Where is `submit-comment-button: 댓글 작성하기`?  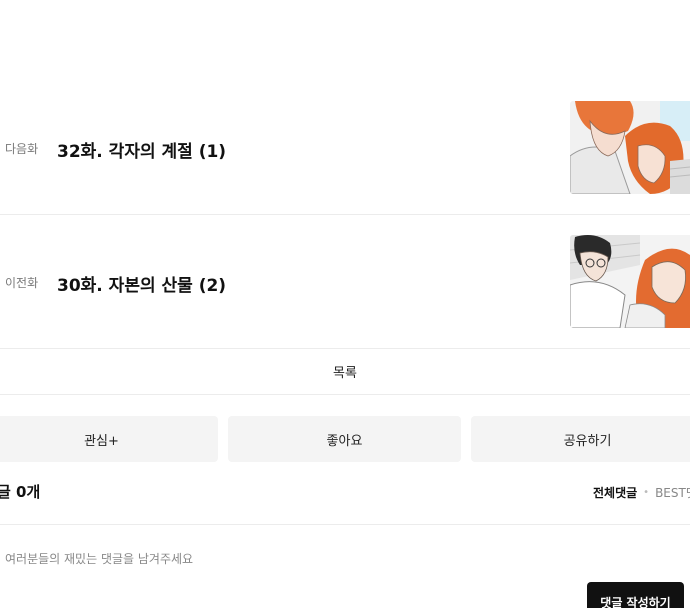
submit-comment-button: 댓글 작성하기 is located at coordinates (635, 595).